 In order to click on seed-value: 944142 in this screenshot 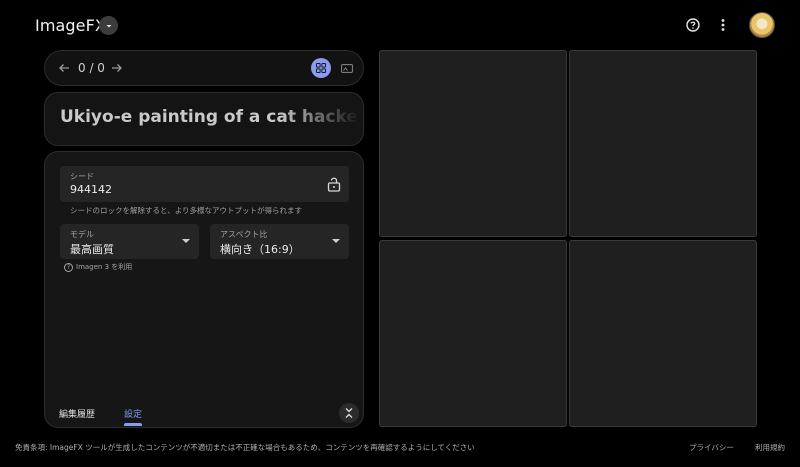, I will do `click(91, 189)`.